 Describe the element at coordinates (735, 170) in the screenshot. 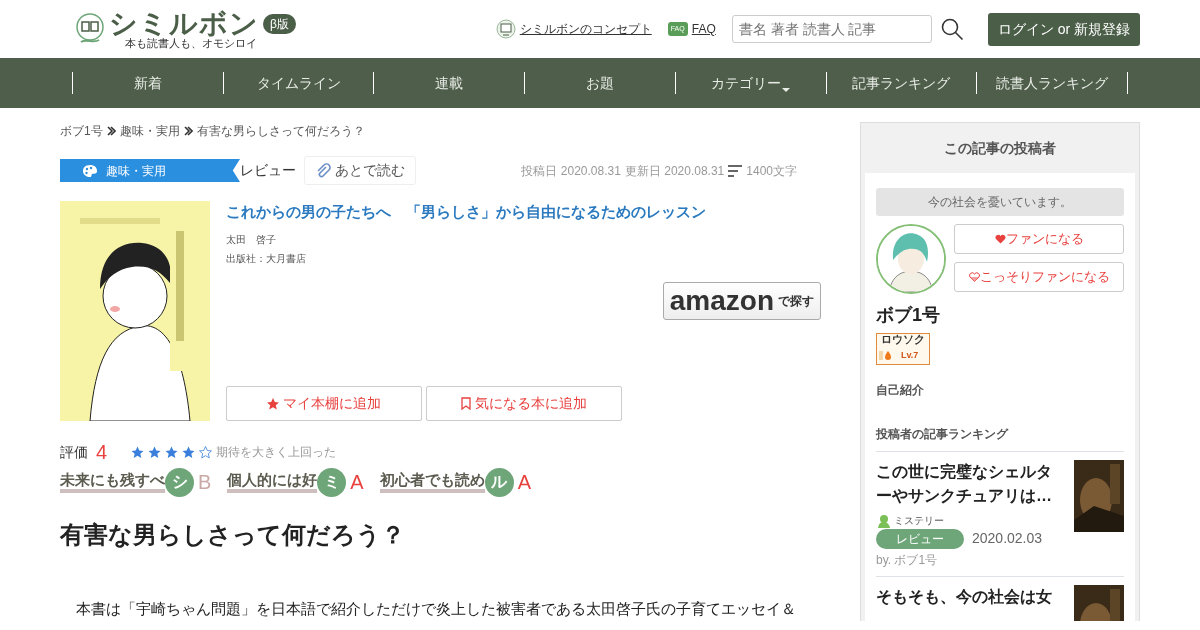

I see `text-lines-icon` at that location.